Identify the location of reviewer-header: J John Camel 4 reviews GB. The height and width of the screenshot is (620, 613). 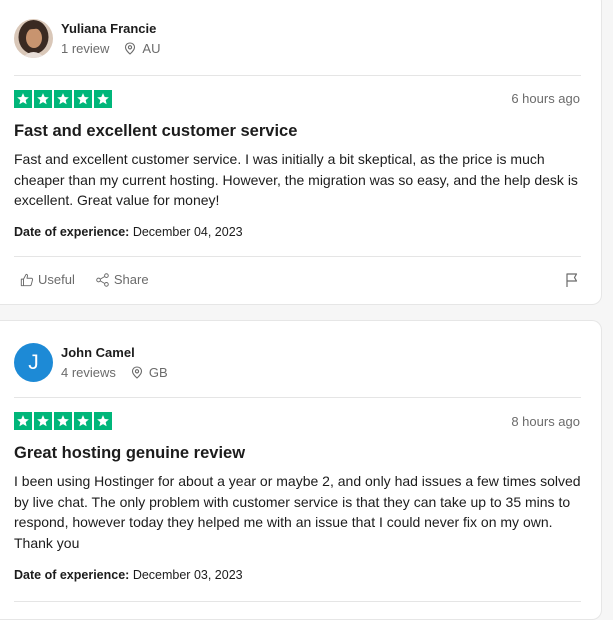
(91, 362).